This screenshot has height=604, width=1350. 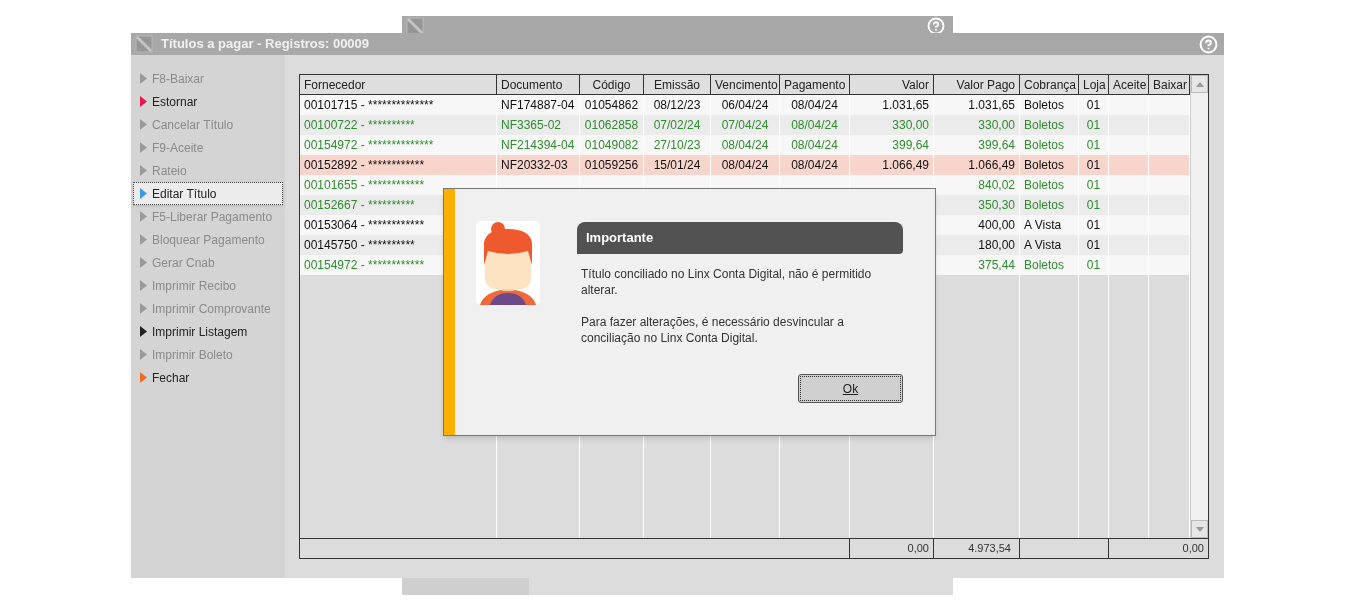 What do you see at coordinates (365, 185) in the screenshot?
I see `table-cell-text: 00101655 - ************` at bounding box center [365, 185].